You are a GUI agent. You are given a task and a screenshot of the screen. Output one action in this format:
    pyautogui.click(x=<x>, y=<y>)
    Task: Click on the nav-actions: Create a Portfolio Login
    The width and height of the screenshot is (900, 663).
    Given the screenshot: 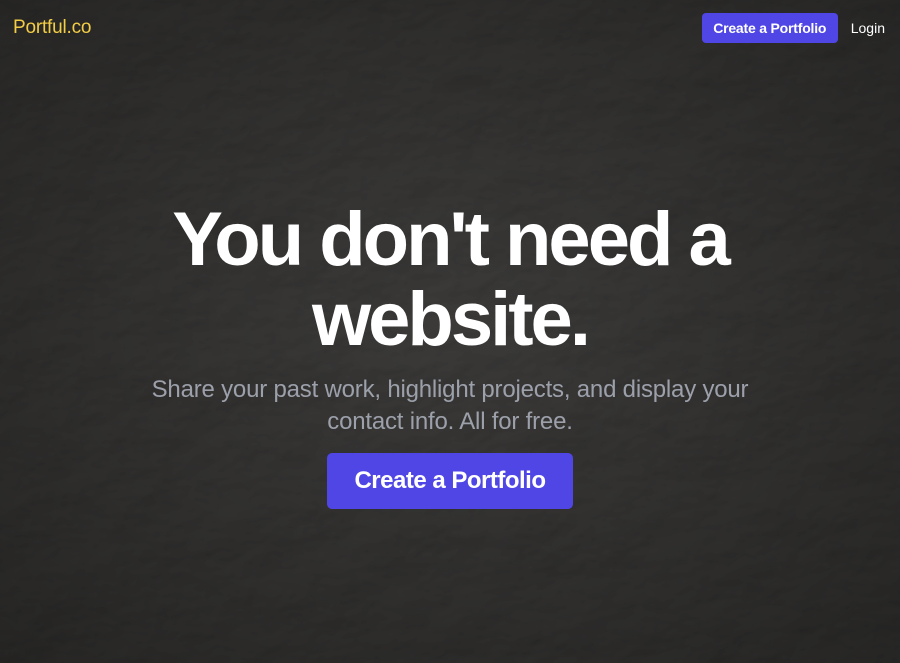 What is the action you would take?
    pyautogui.click(x=793, y=28)
    